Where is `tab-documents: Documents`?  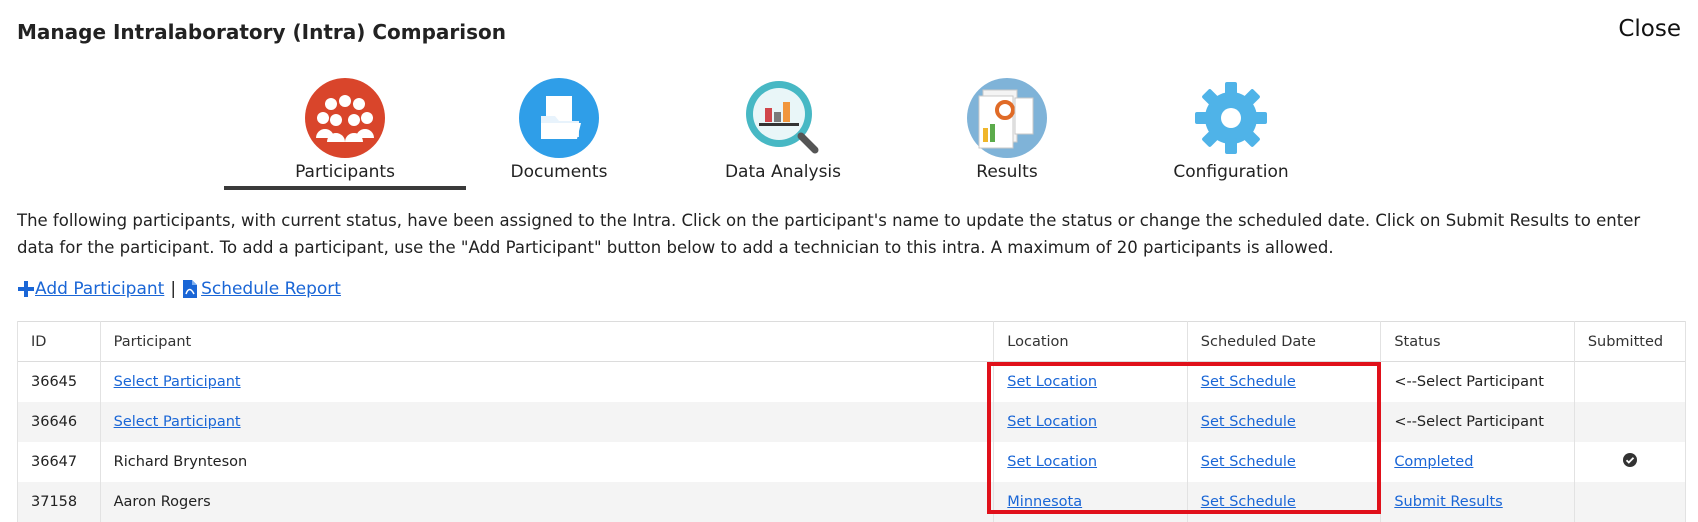
tab-documents: Documents is located at coordinates (559, 132).